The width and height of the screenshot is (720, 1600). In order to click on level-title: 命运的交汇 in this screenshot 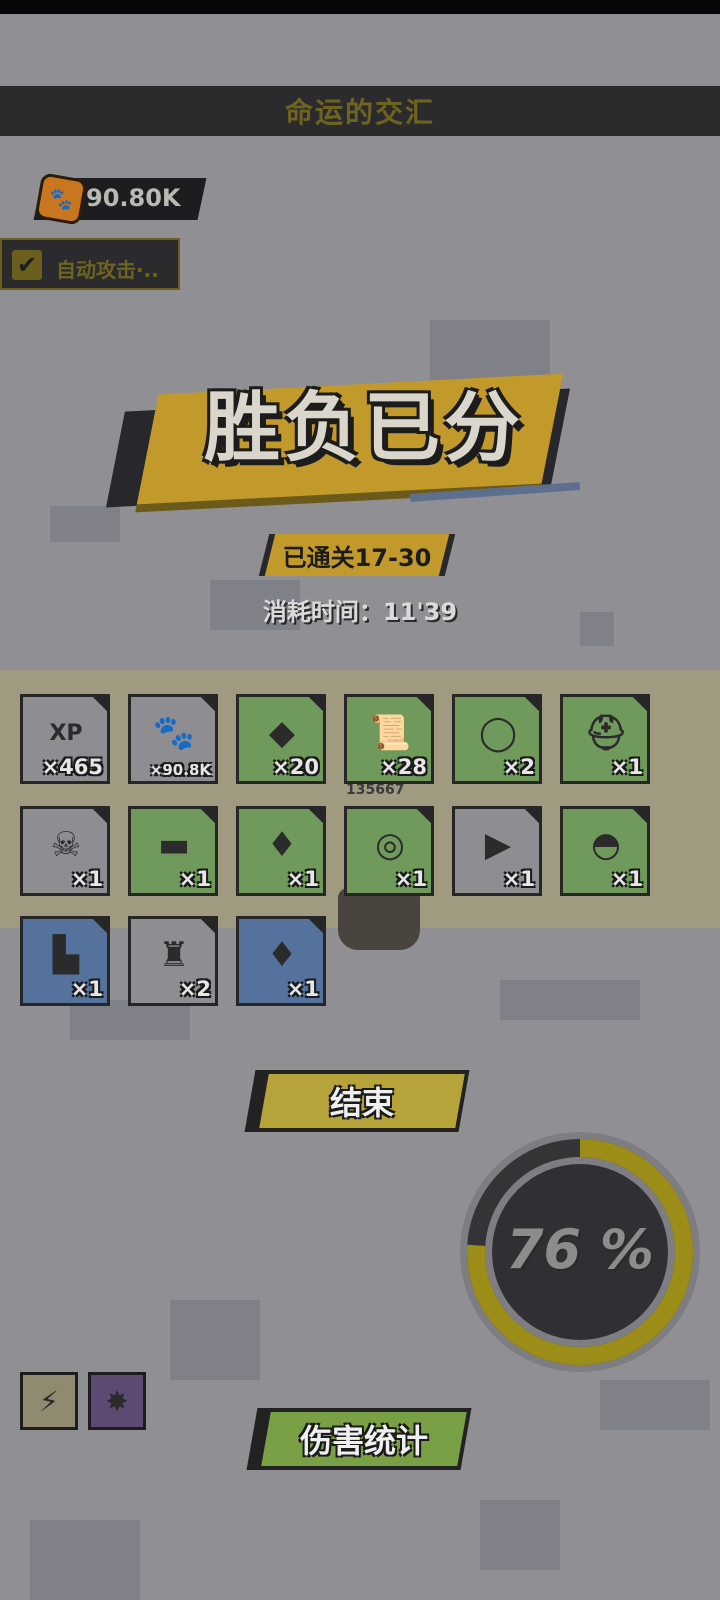, I will do `click(359, 112)`.